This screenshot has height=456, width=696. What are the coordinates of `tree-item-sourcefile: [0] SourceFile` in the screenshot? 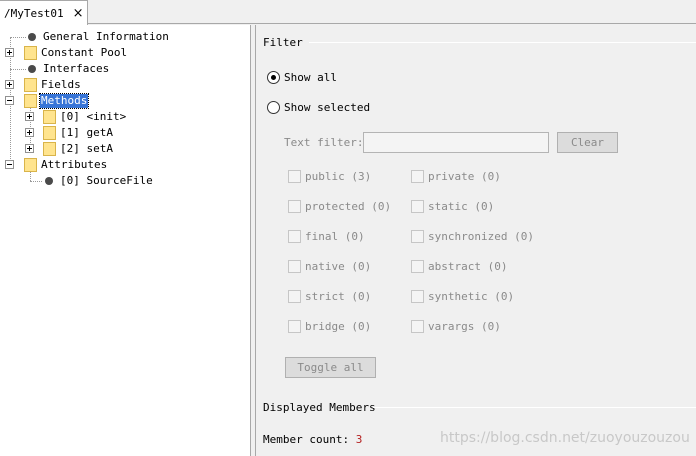 It's located at (98, 181).